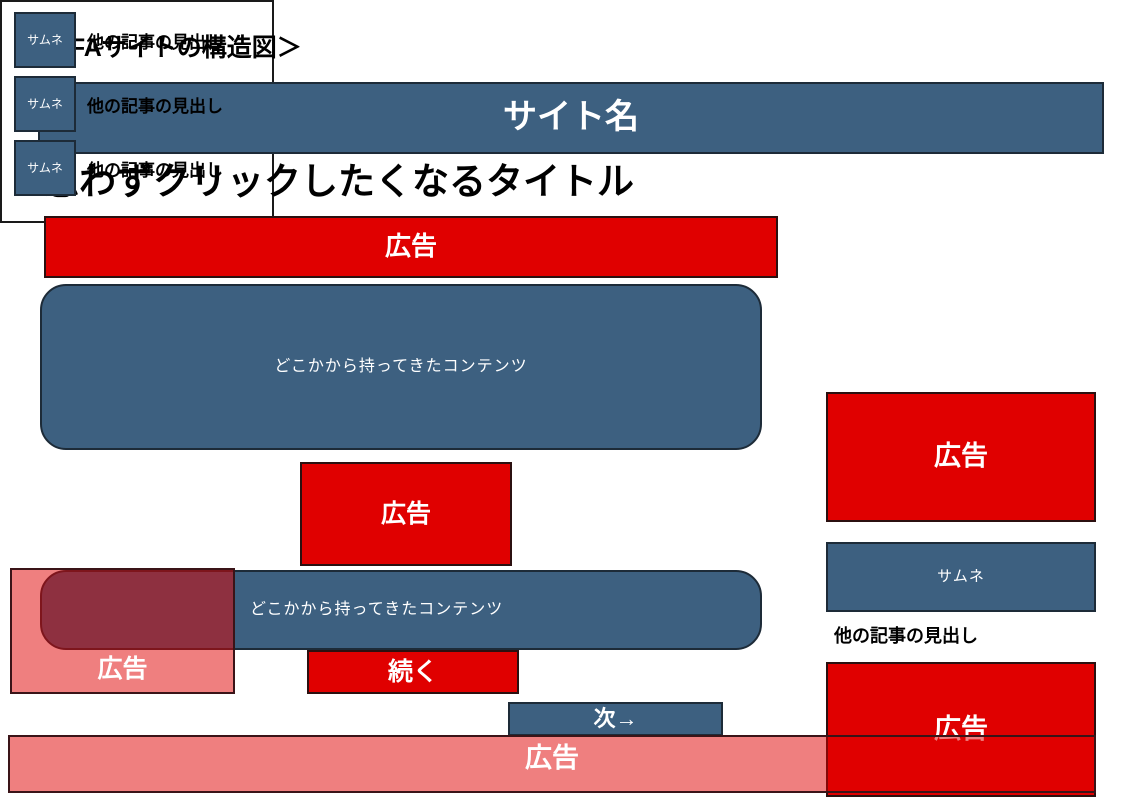 This screenshot has width=1140, height=805. Describe the element at coordinates (122, 631) in the screenshot. I see `ad-left-overlay: 広告` at that location.